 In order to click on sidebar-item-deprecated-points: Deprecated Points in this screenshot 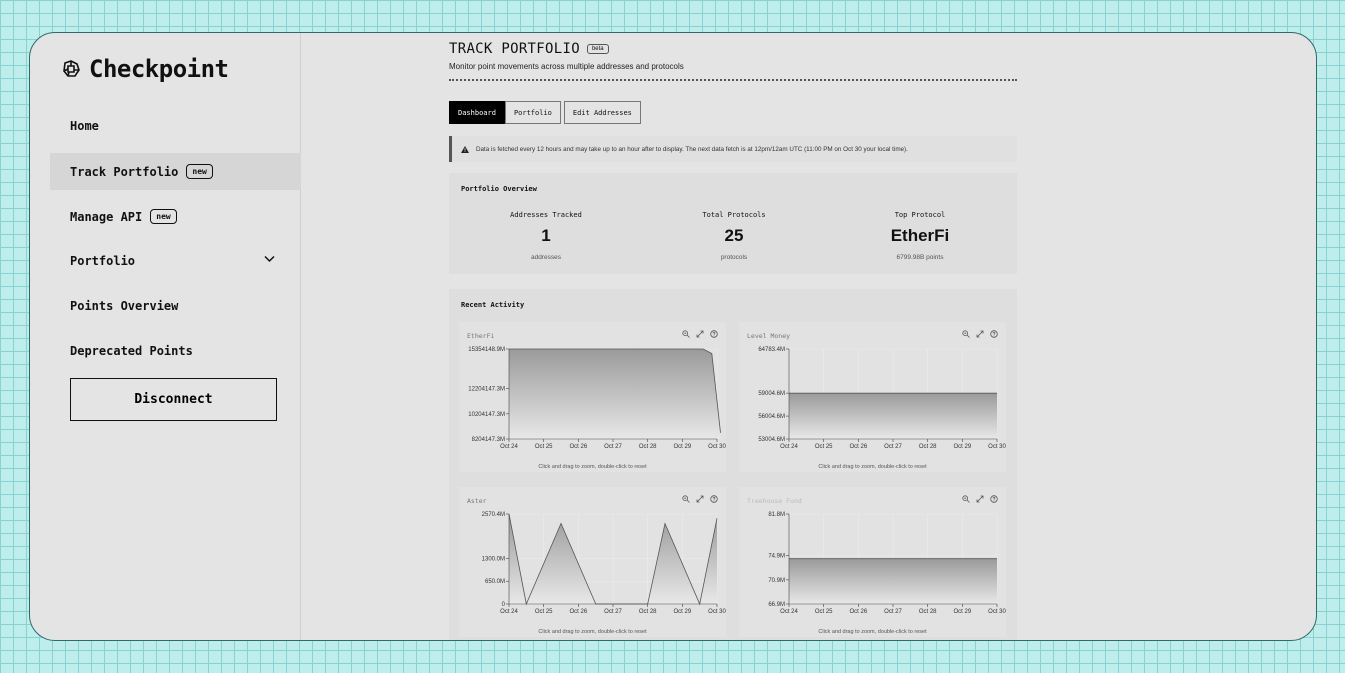, I will do `click(175, 350)`.